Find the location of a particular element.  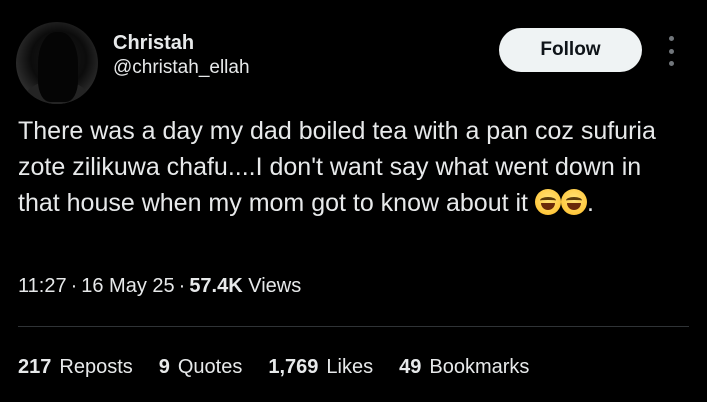

likes-stat: 1,769 Likes is located at coordinates (320, 367).